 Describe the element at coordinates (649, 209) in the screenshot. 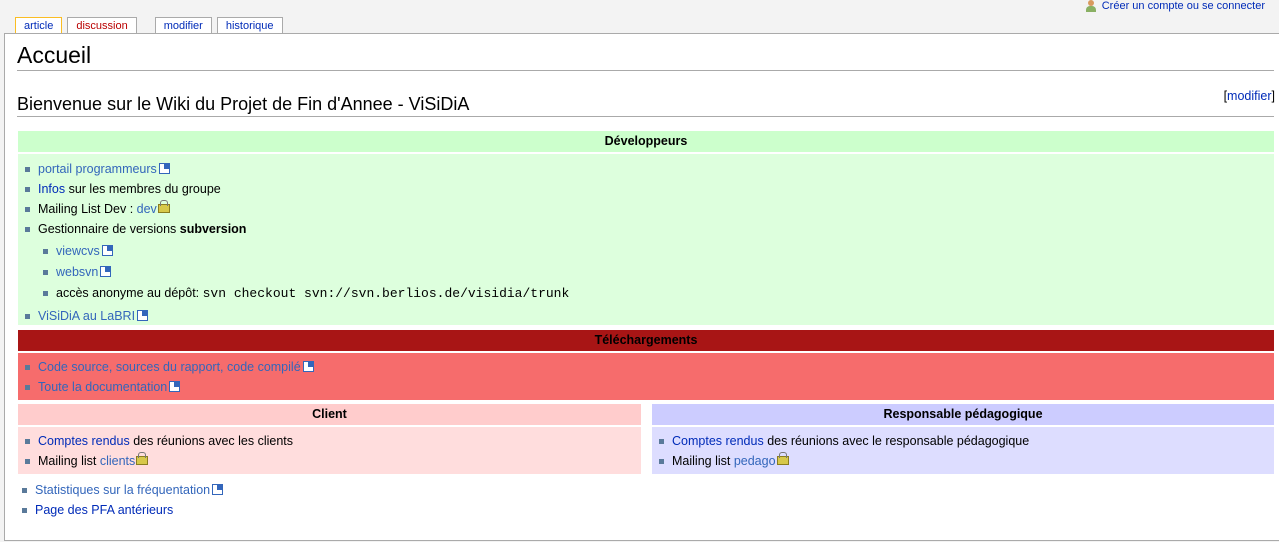

I see `list-item: Mailing List Dev : dev` at that location.